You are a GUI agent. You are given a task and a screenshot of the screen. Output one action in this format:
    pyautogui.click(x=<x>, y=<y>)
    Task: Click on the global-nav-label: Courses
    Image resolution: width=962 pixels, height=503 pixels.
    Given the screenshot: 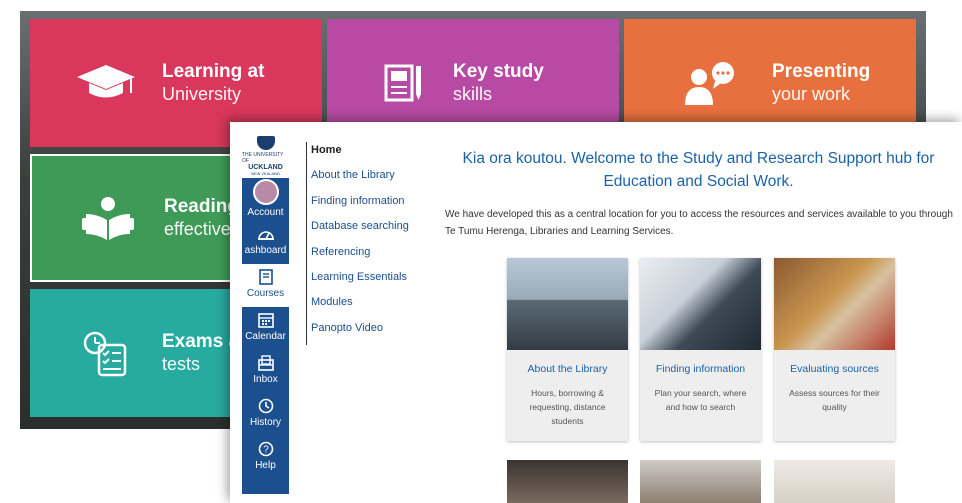 What is the action you would take?
    pyautogui.click(x=265, y=293)
    